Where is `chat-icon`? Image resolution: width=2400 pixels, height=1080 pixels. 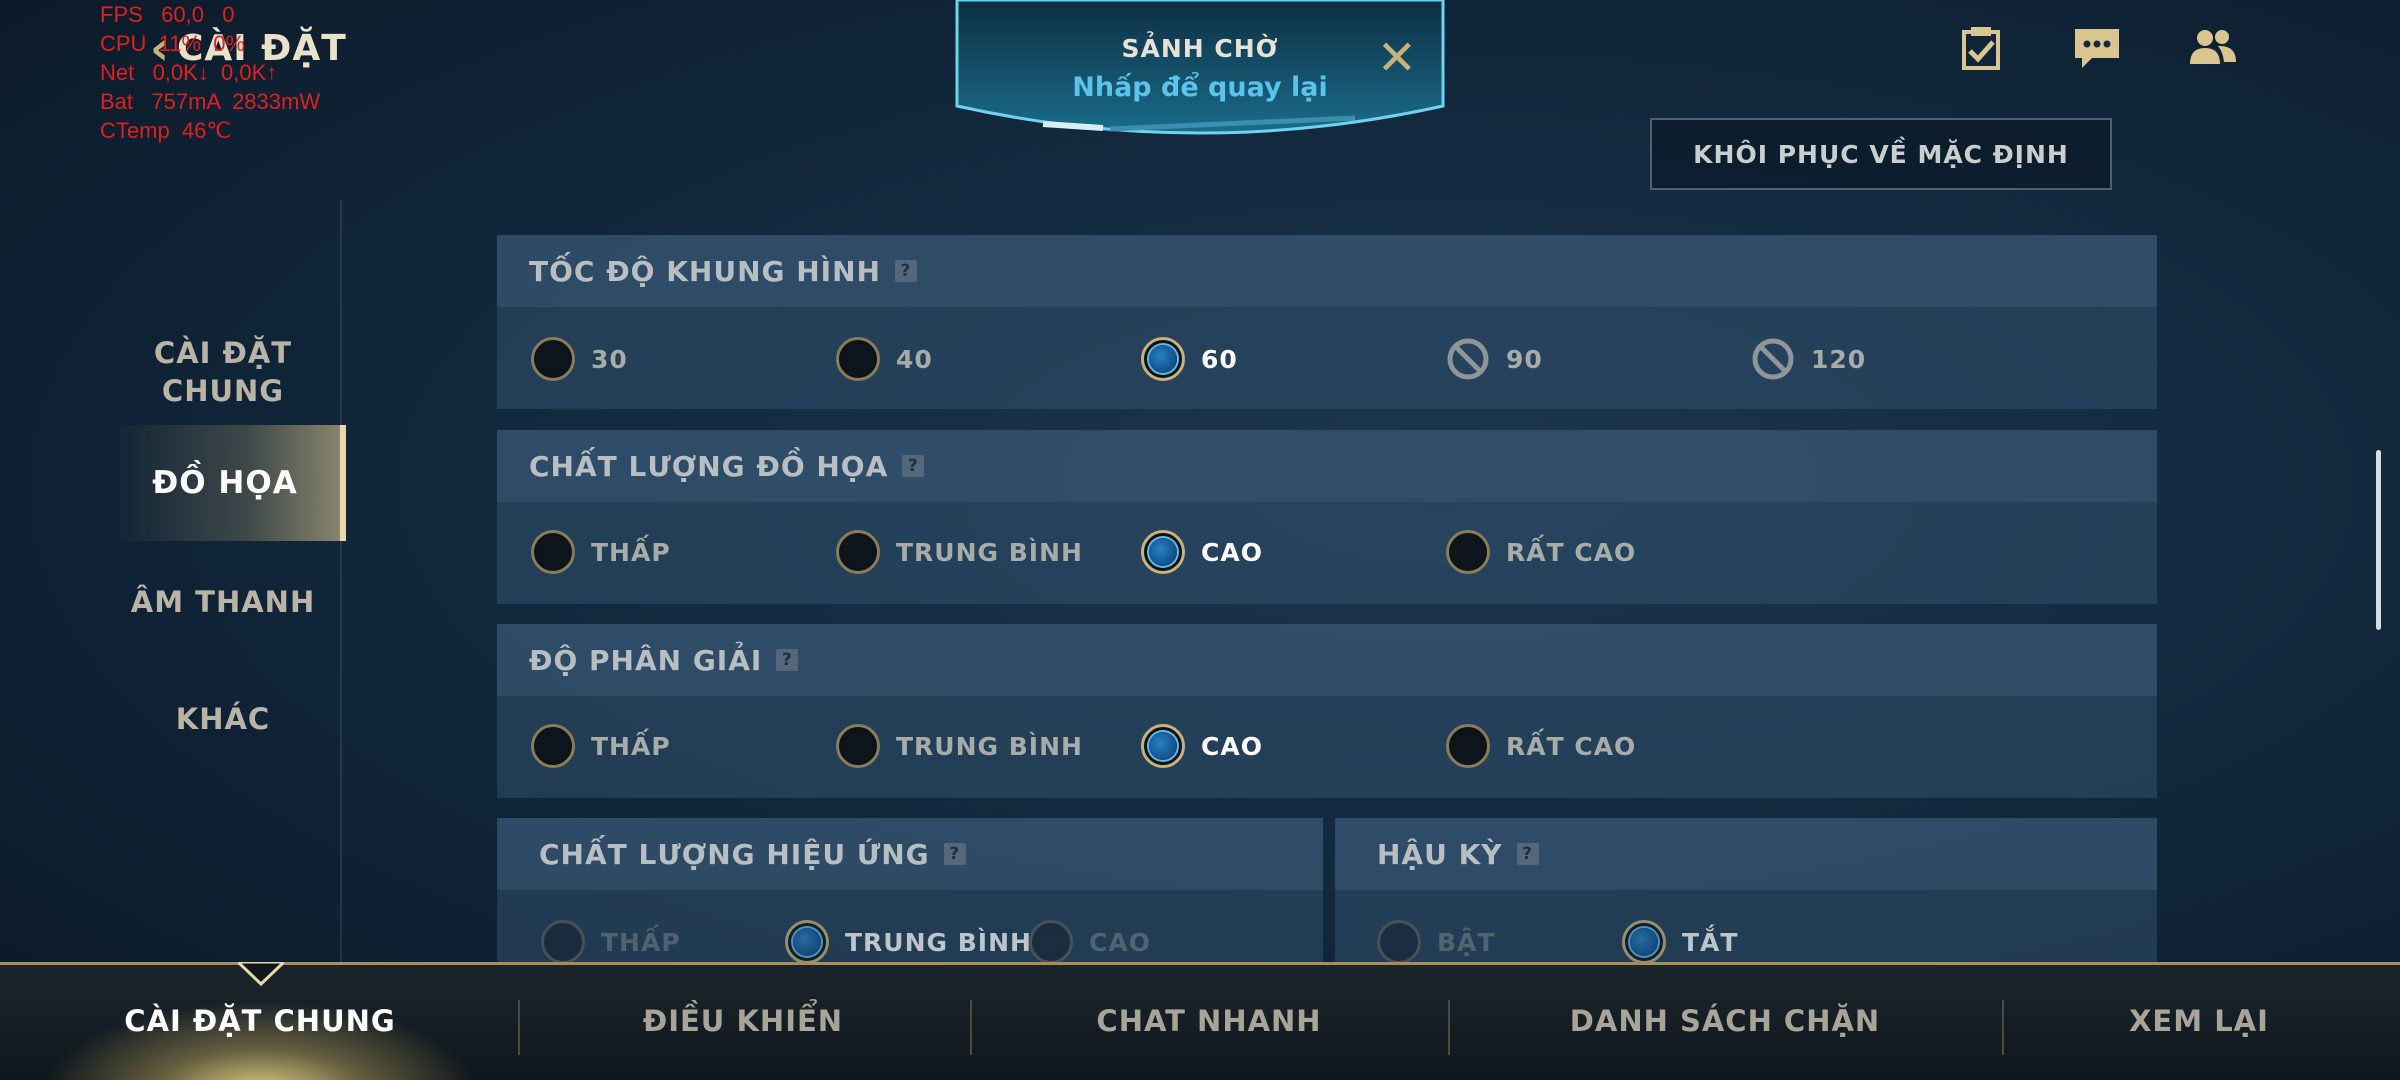 chat-icon is located at coordinates (2097, 48).